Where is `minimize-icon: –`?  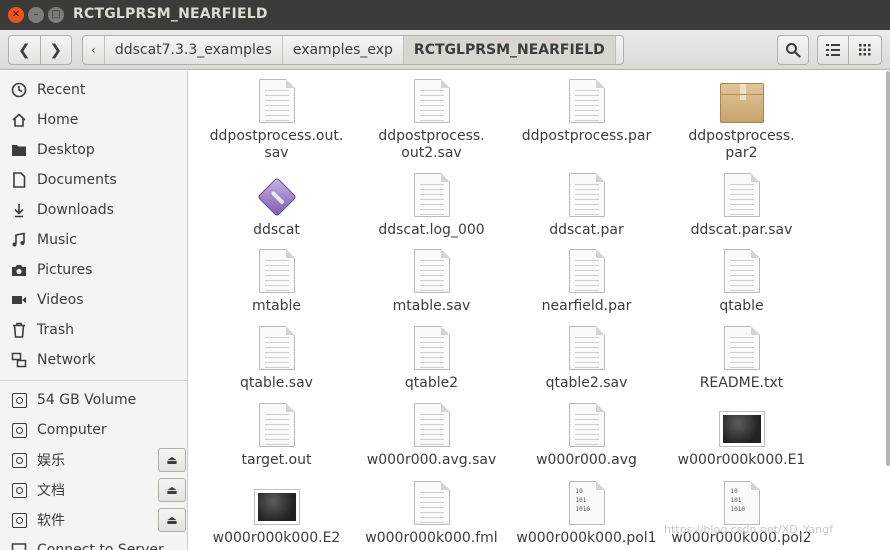 minimize-icon: – is located at coordinates (36, 14).